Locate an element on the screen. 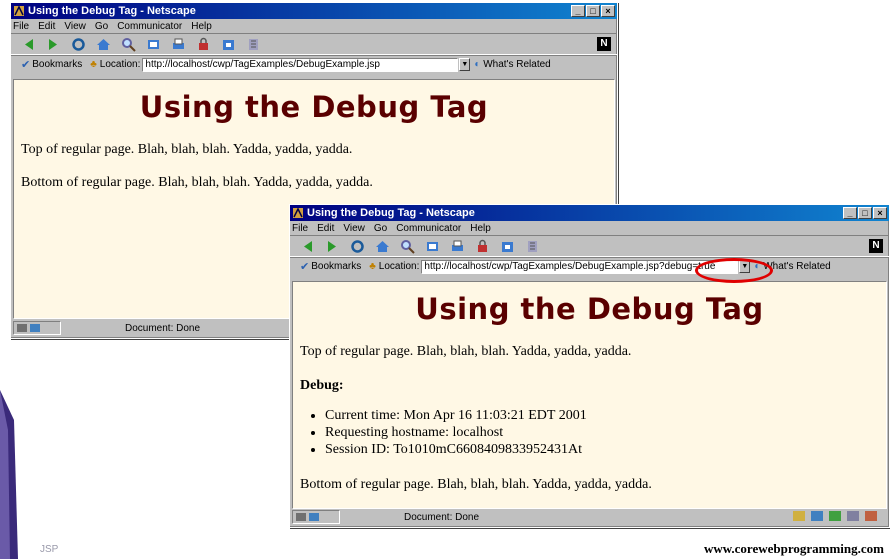 The image size is (890, 559). navigator-icon is located at coordinates (799, 516).